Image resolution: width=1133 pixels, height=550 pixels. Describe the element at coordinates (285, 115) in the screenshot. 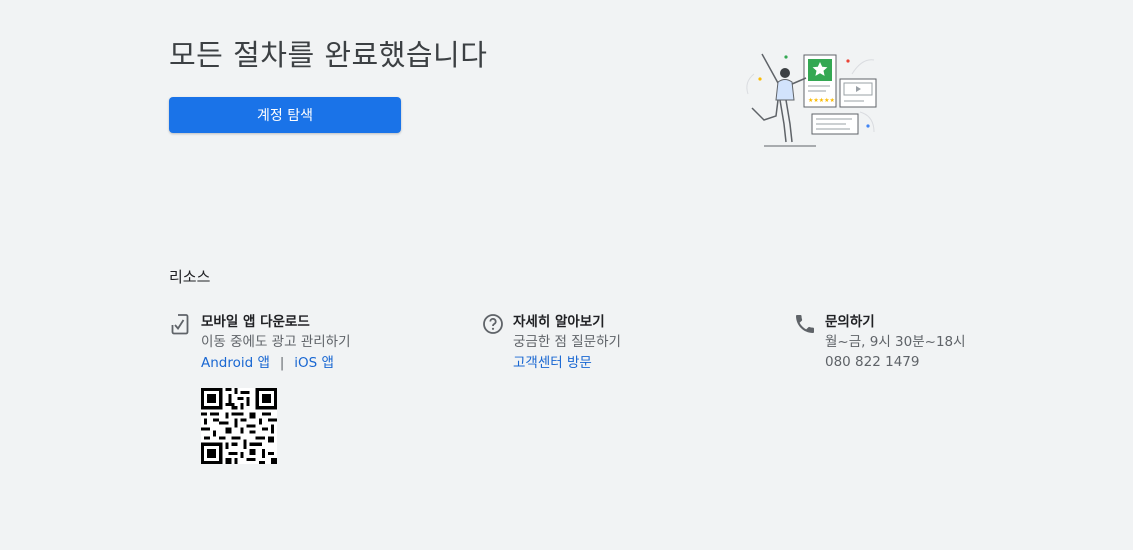

I see `explore-account-button: 계정 탐색` at that location.